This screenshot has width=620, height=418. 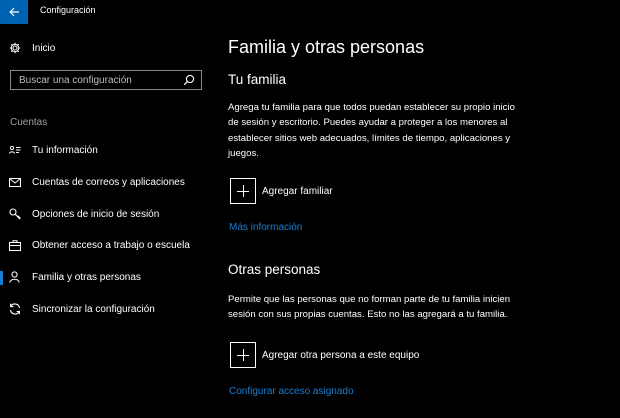 What do you see at coordinates (68, 10) in the screenshot?
I see `window-title: Configuración` at bounding box center [68, 10].